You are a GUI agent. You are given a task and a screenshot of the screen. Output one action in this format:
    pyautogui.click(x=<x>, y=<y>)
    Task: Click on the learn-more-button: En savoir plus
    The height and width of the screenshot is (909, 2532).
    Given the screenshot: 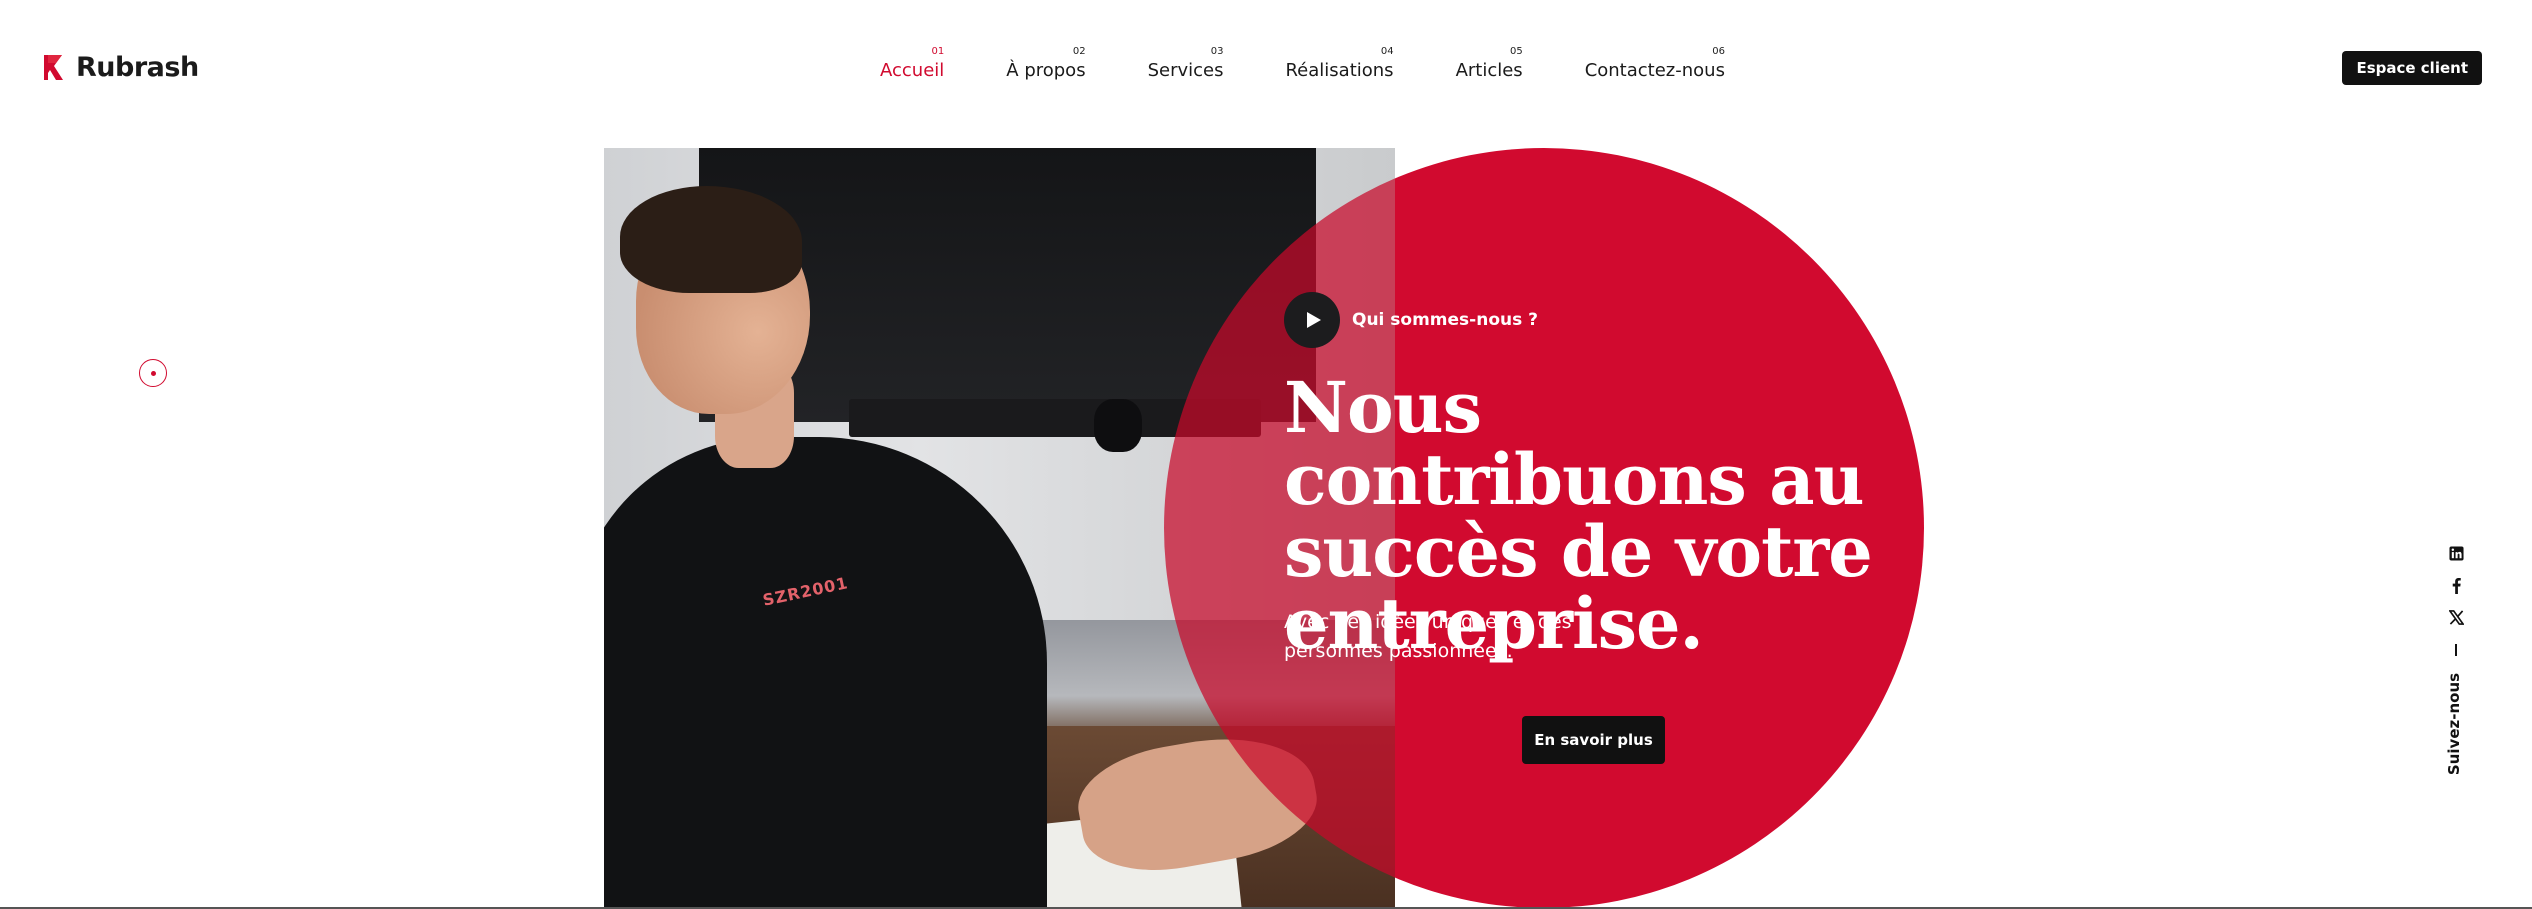 What is the action you would take?
    pyautogui.click(x=1593, y=740)
    